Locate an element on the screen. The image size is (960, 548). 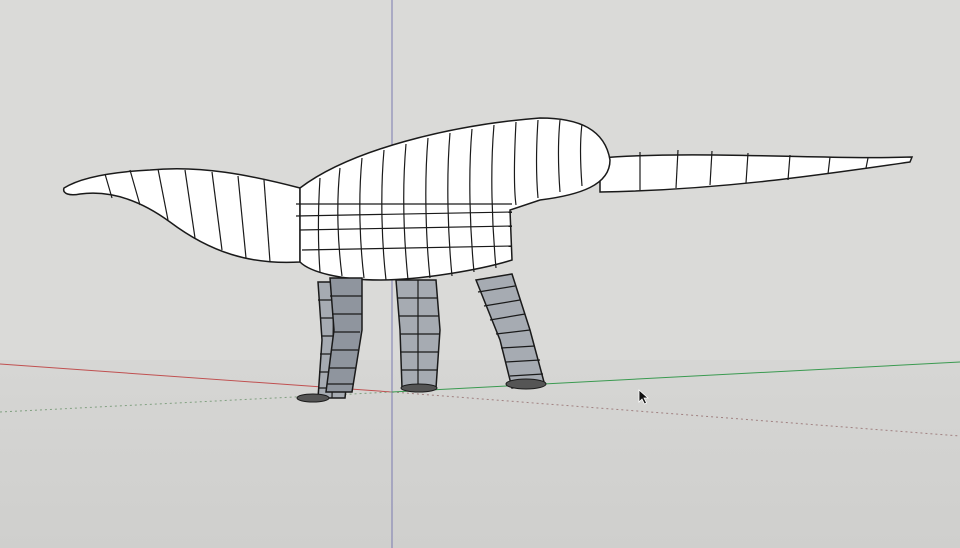
red-axis-dotted is located at coordinates (675, 414).